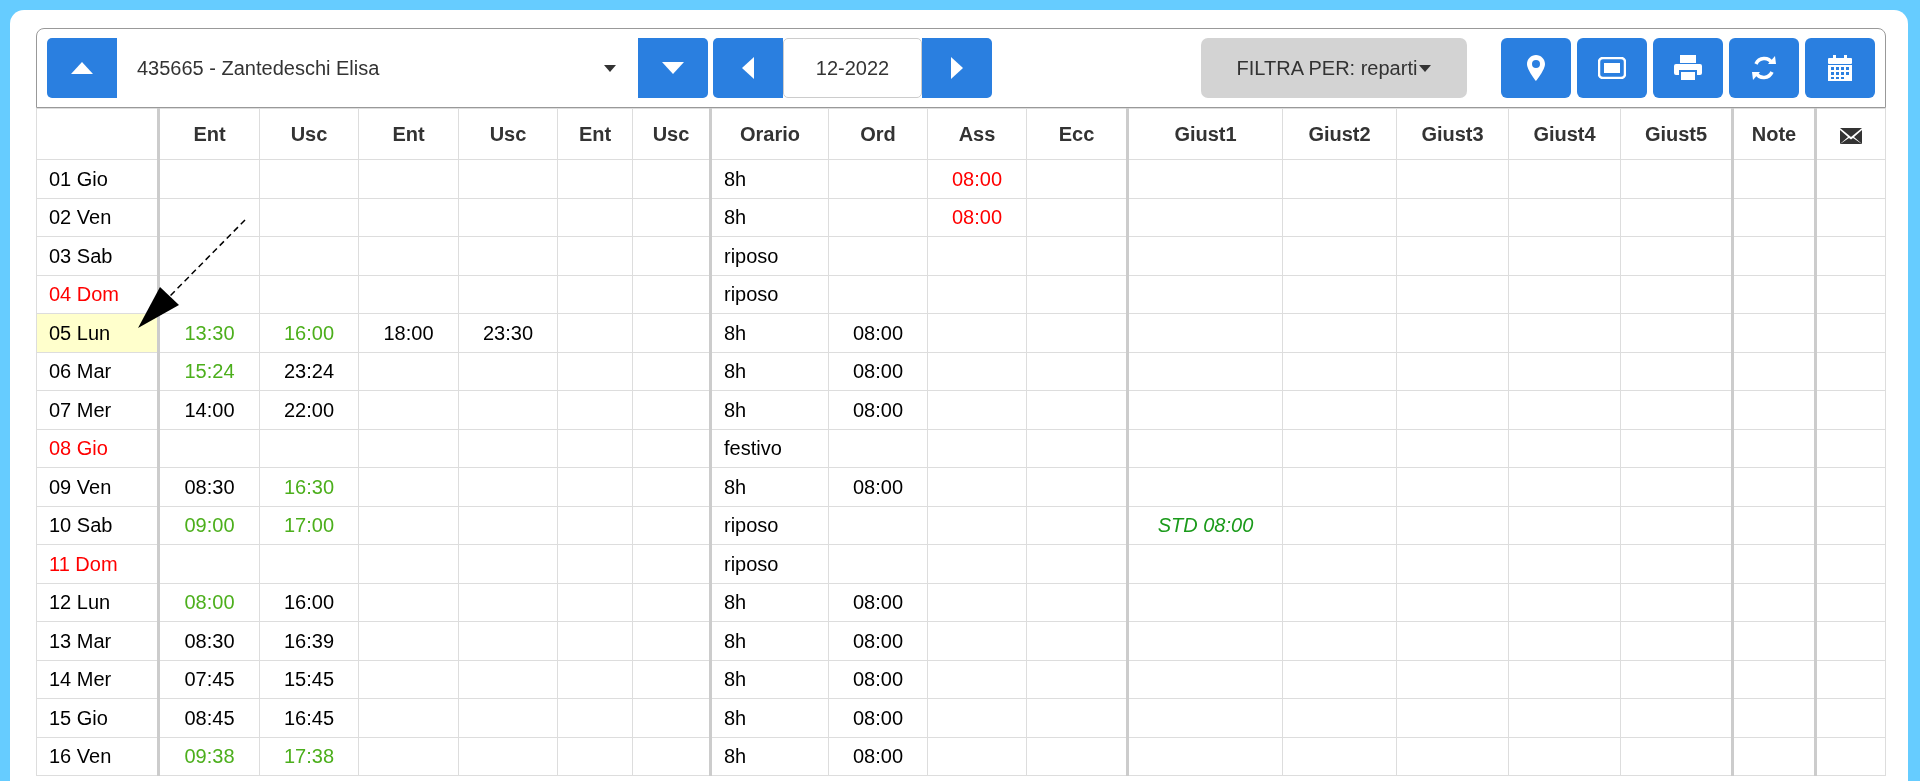 The width and height of the screenshot is (1920, 781). I want to click on day-cell: 03 Sab, so click(97, 255).